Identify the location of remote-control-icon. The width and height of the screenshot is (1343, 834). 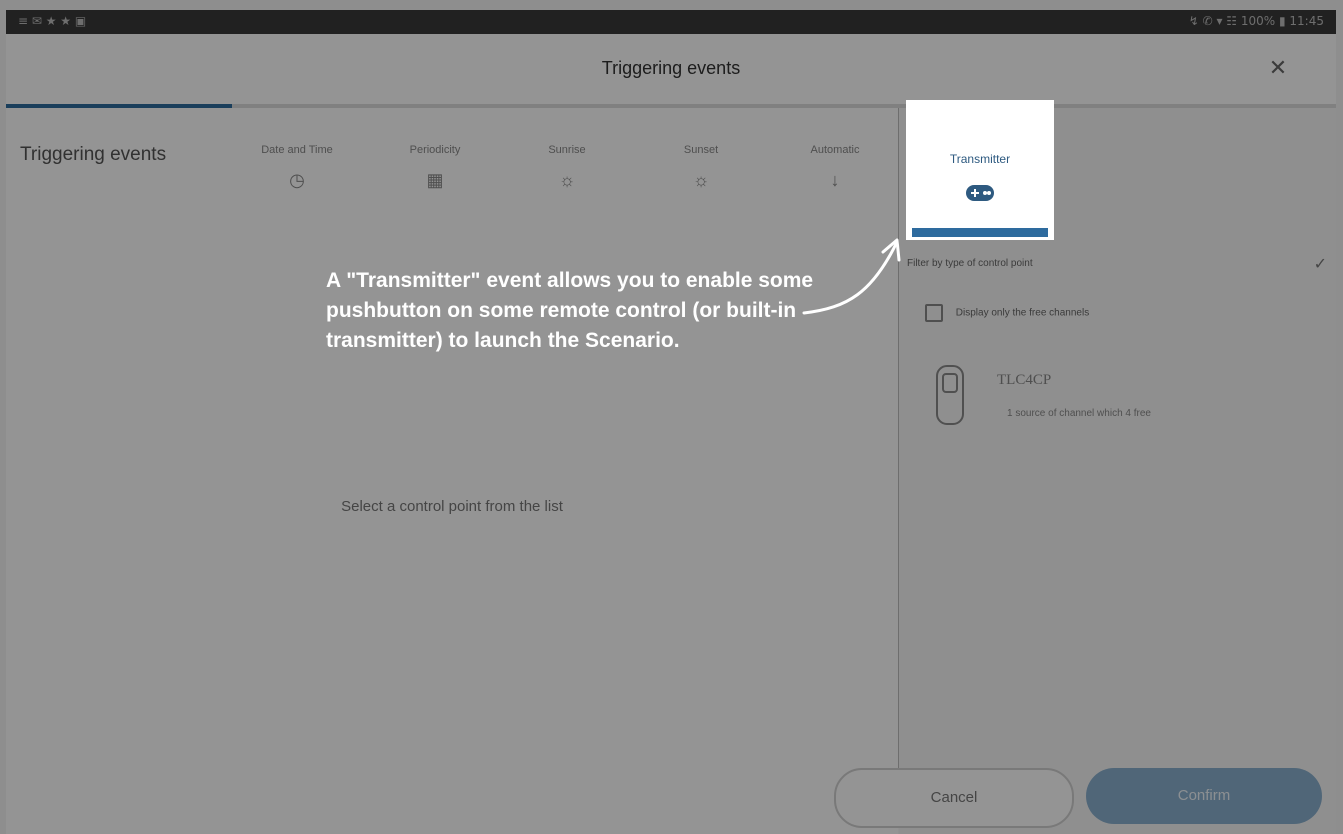
(950, 395).